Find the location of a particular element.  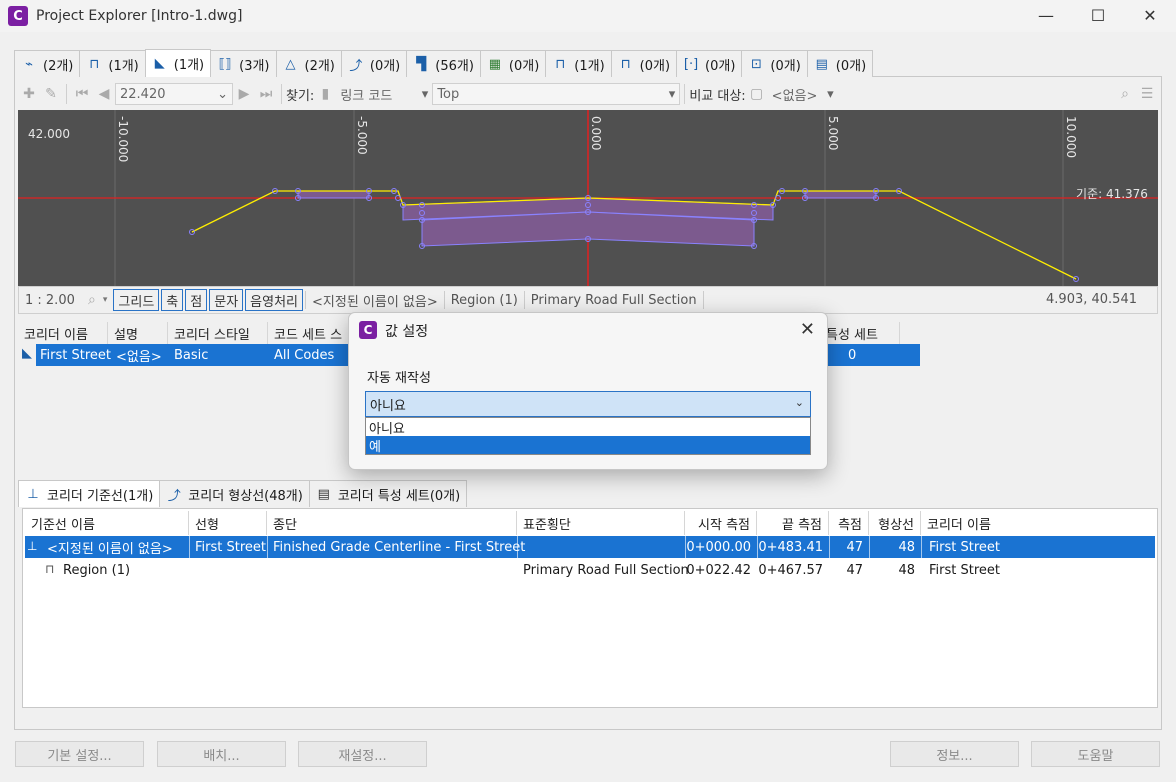

column-header: 특성 세트 is located at coordinates (860, 333).